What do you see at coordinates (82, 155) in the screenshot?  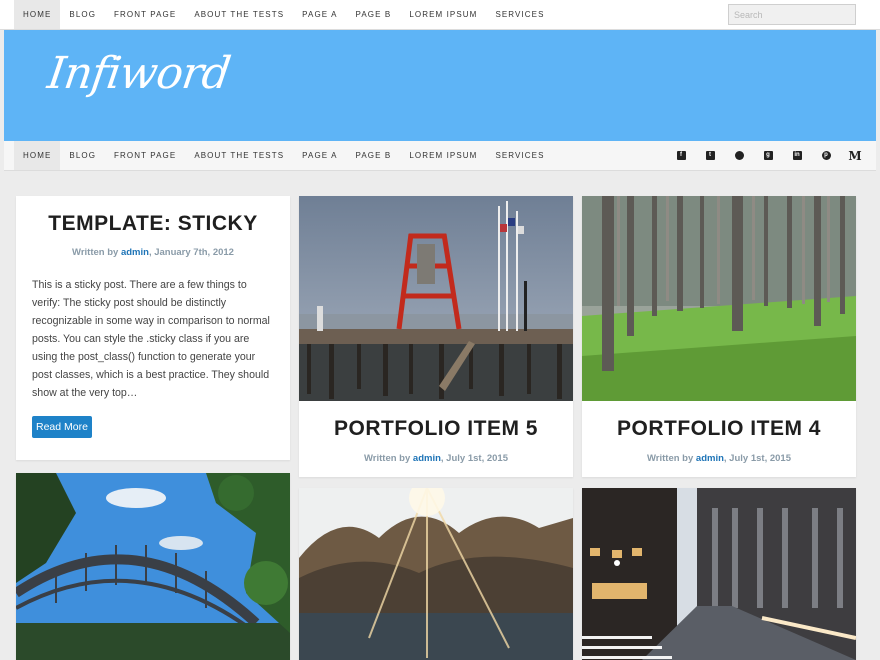 I see `main-nav-blog: Blog` at bounding box center [82, 155].